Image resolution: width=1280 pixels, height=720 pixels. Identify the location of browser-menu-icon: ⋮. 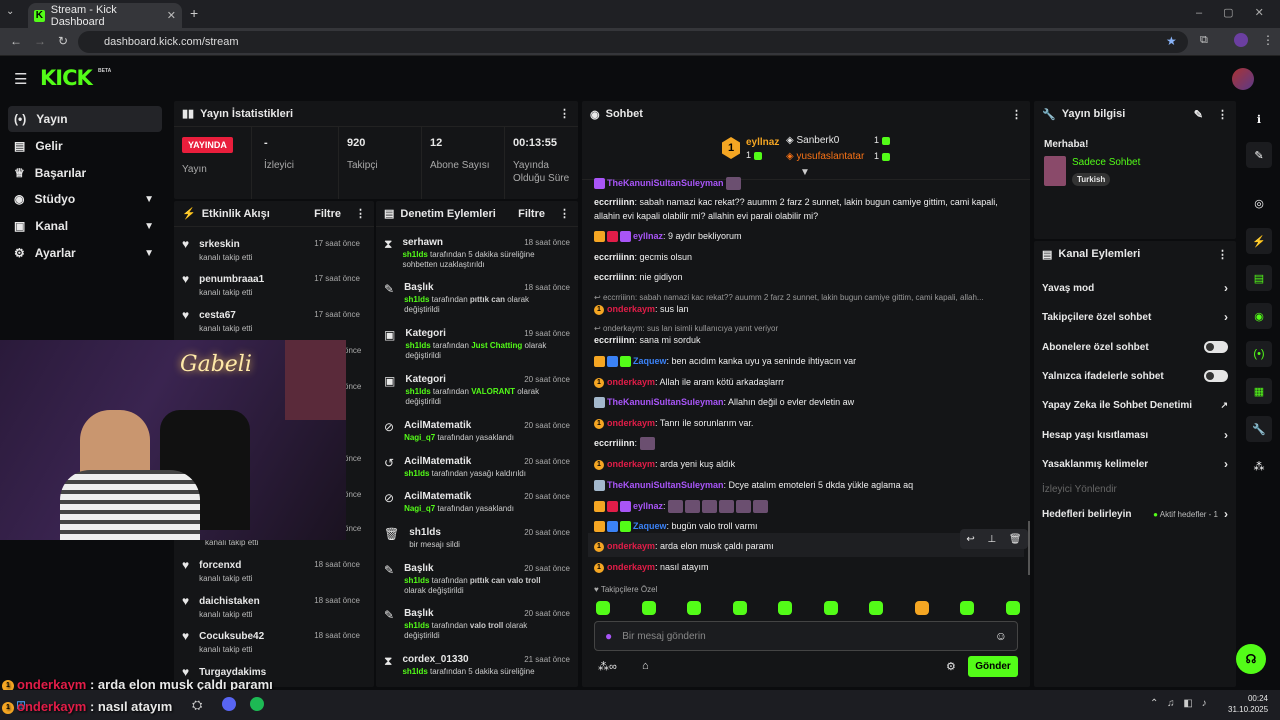
(1268, 40).